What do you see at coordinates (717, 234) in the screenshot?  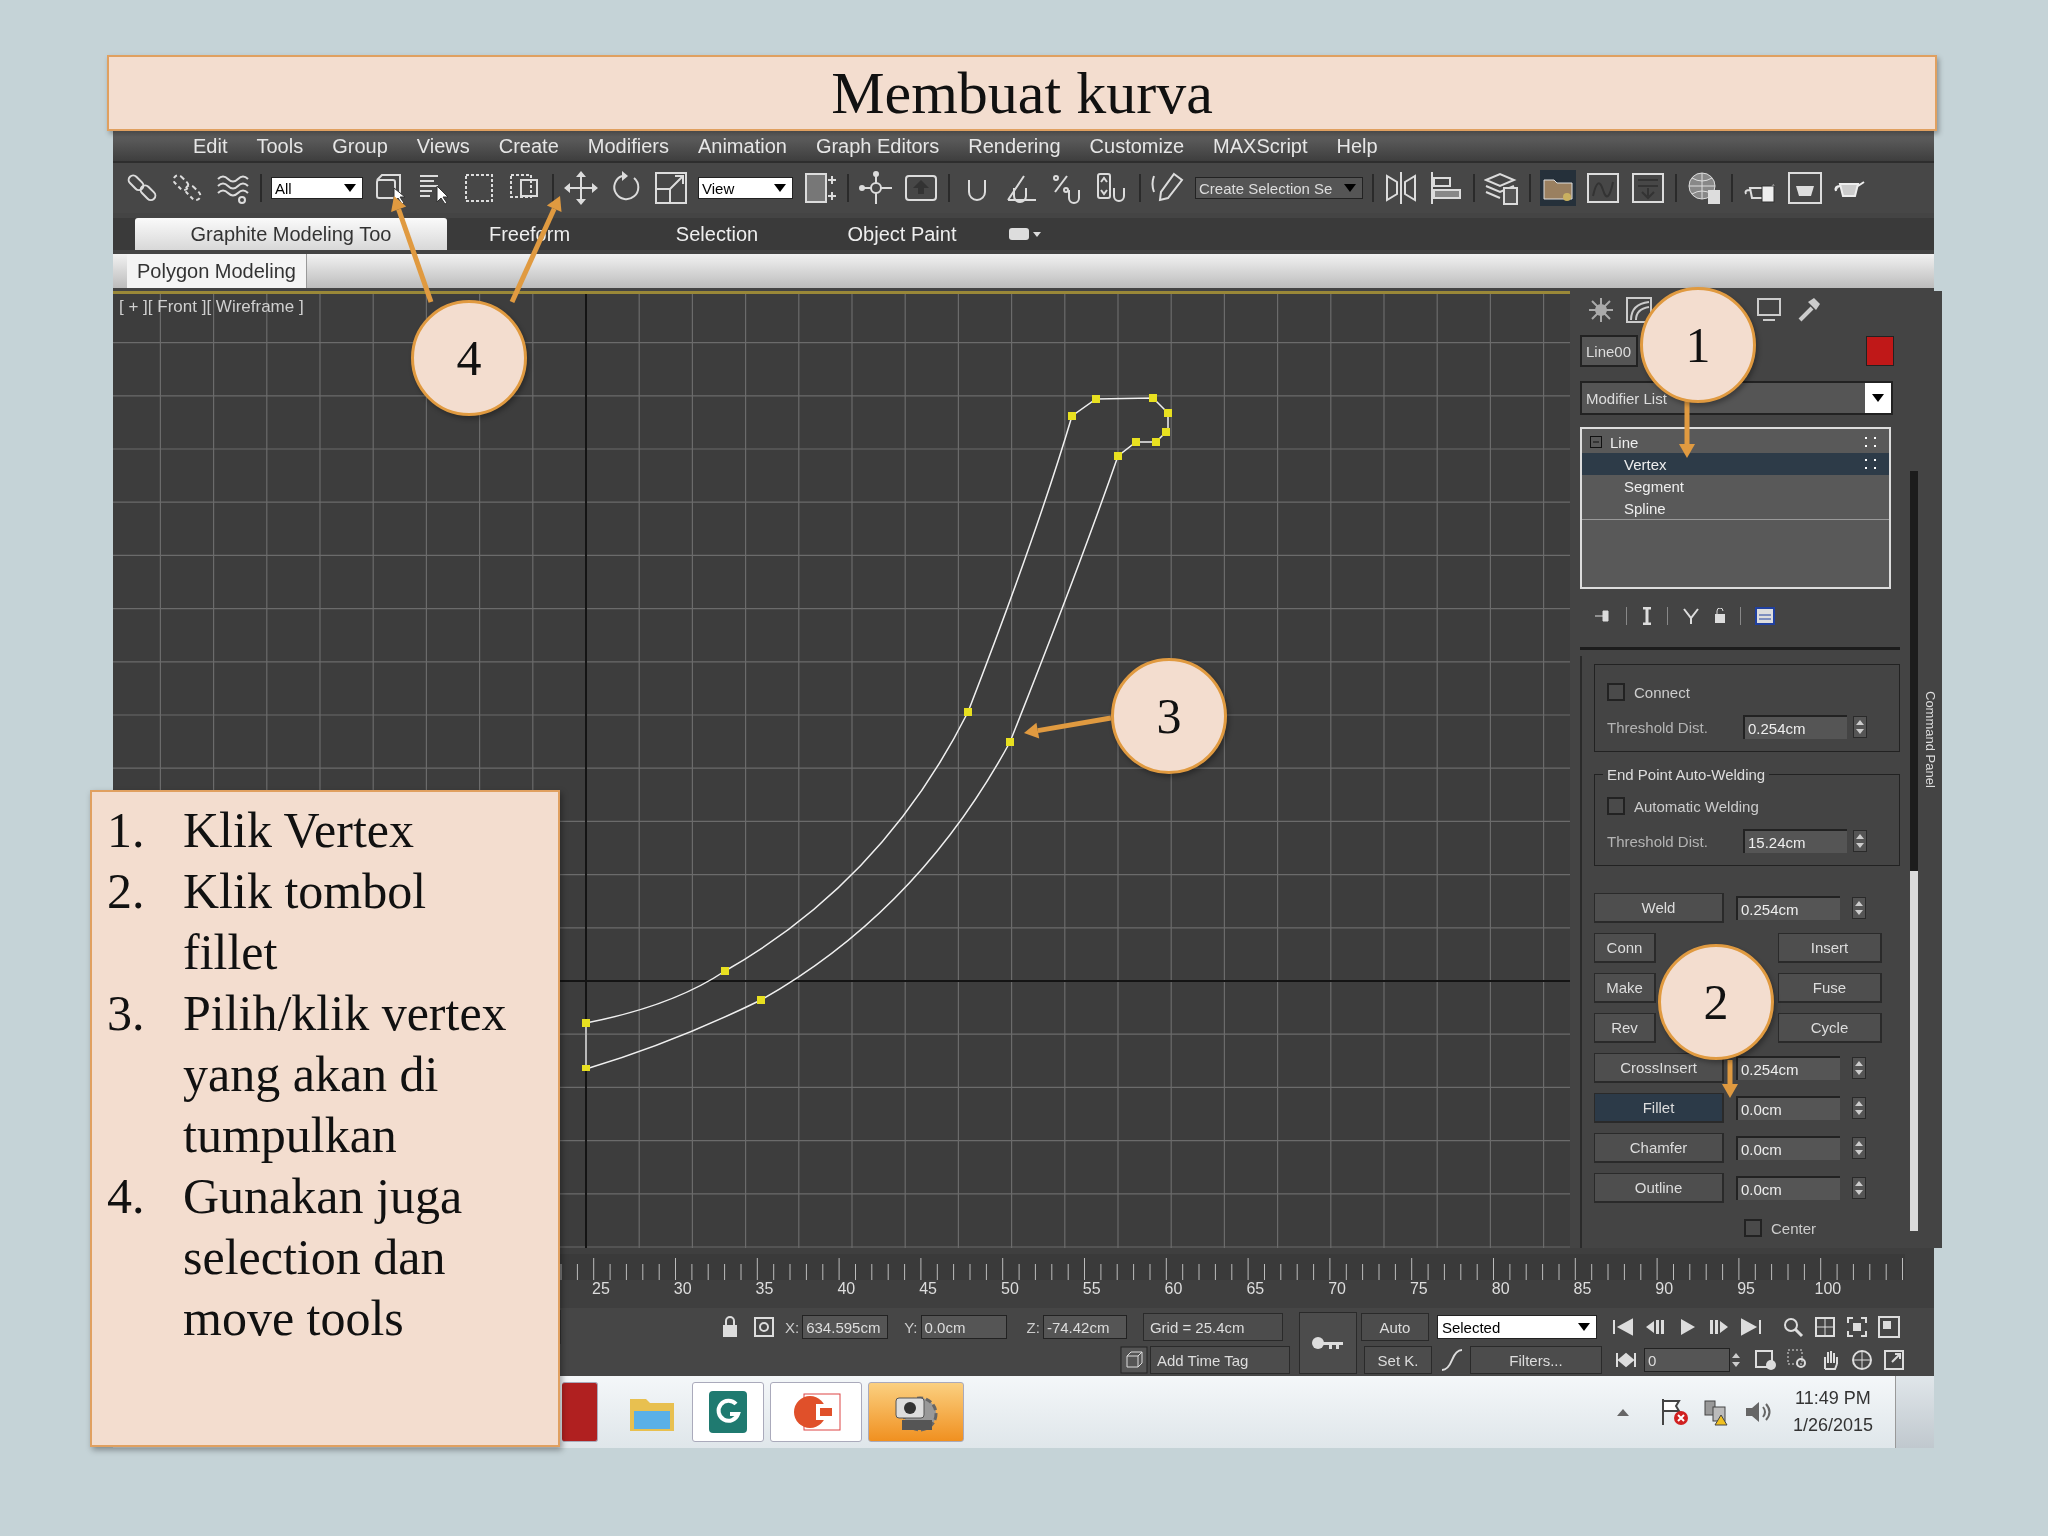 I see `ribbon-tab: Selection` at bounding box center [717, 234].